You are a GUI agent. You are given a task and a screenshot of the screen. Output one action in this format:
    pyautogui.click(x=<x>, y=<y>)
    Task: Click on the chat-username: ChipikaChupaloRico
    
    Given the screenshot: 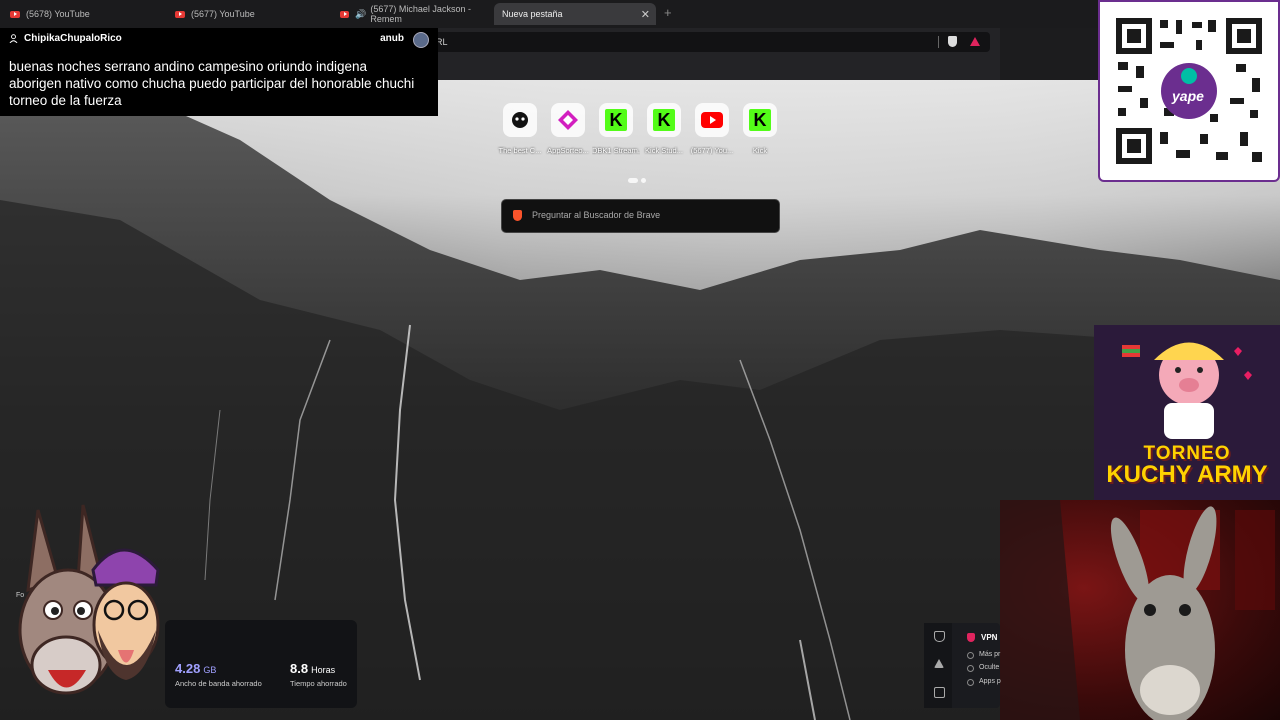 What is the action you would take?
    pyautogui.click(x=73, y=38)
    